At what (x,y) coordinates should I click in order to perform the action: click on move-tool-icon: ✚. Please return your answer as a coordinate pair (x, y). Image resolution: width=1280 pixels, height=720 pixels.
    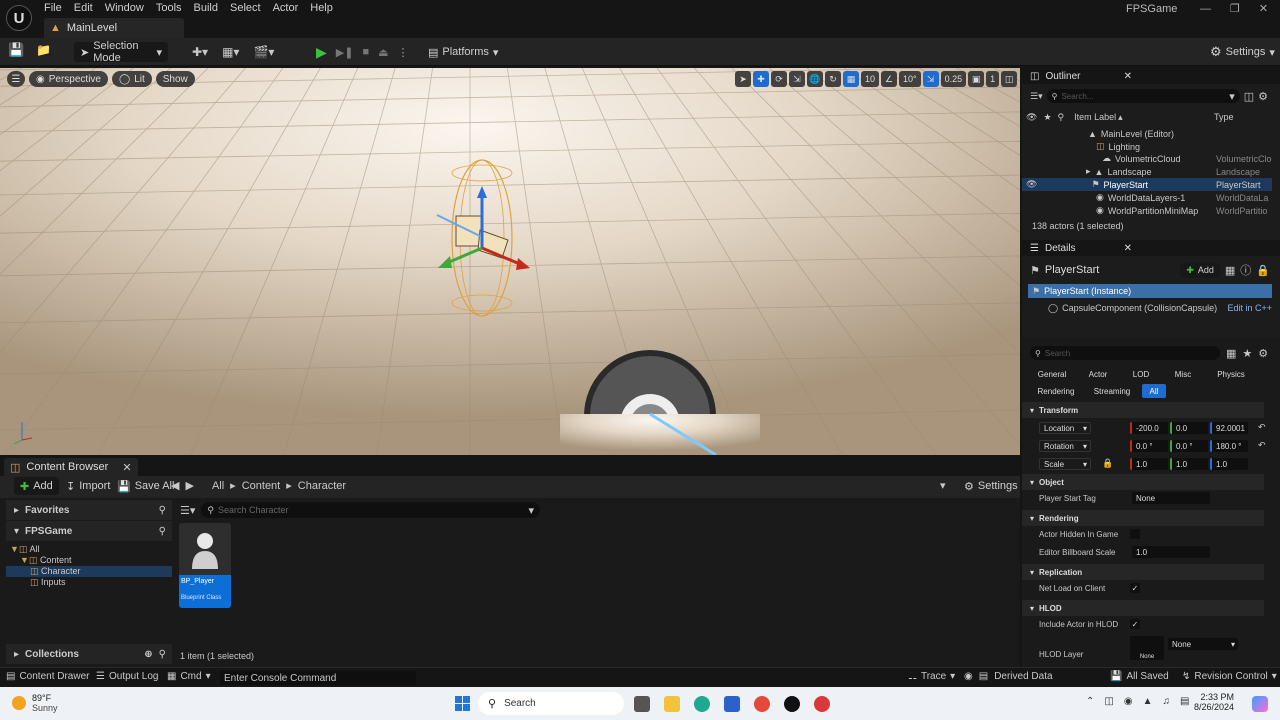
    Looking at the image, I should click on (761, 79).